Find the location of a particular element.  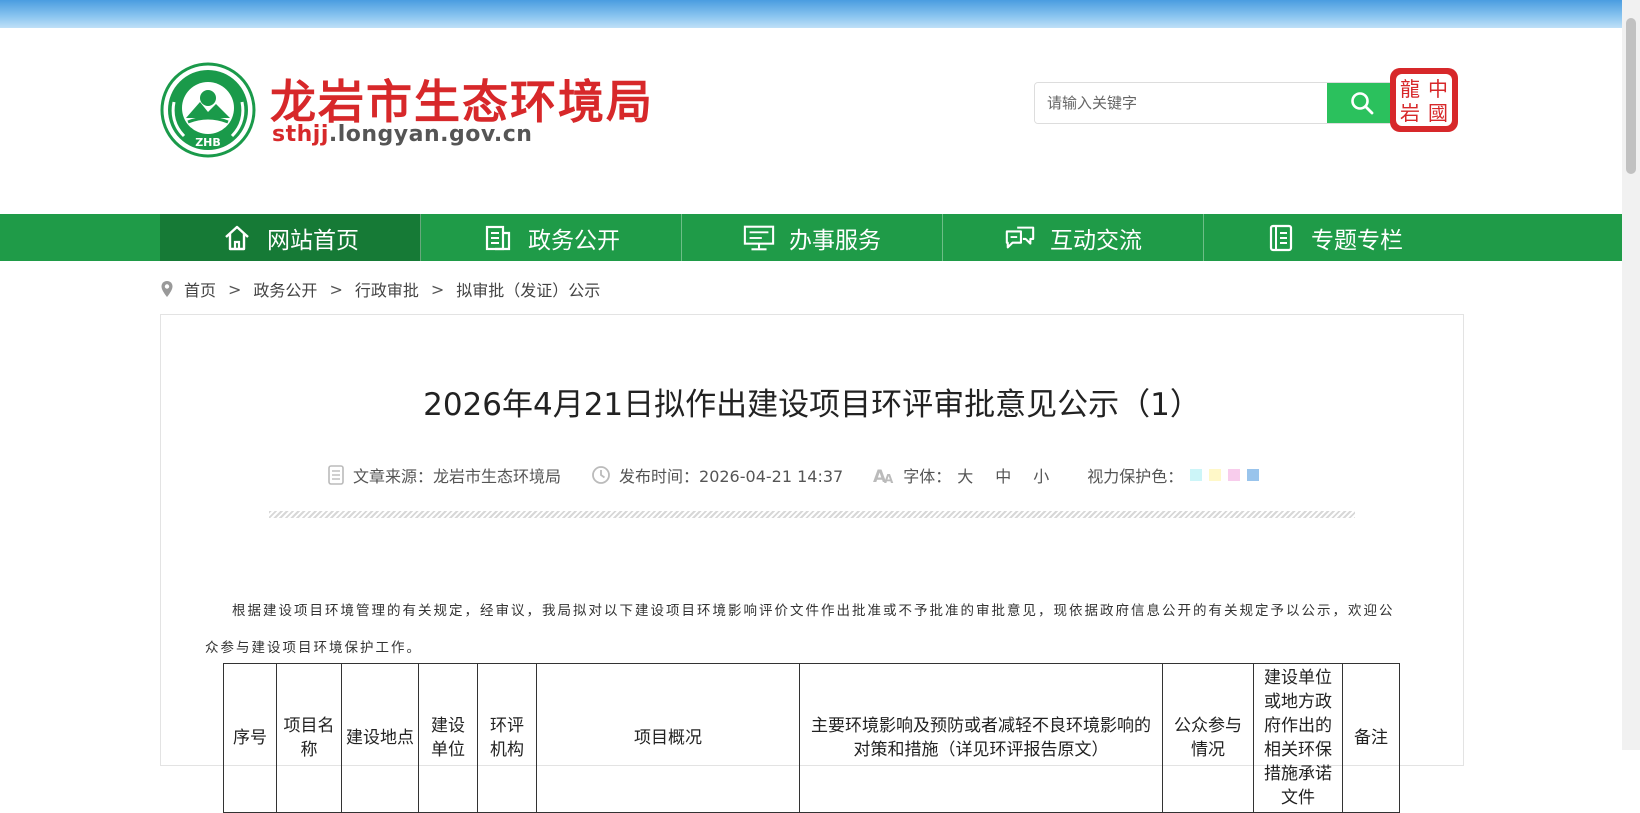

breadcrumb-gov-affairs: 政务公开 is located at coordinates (285, 289).